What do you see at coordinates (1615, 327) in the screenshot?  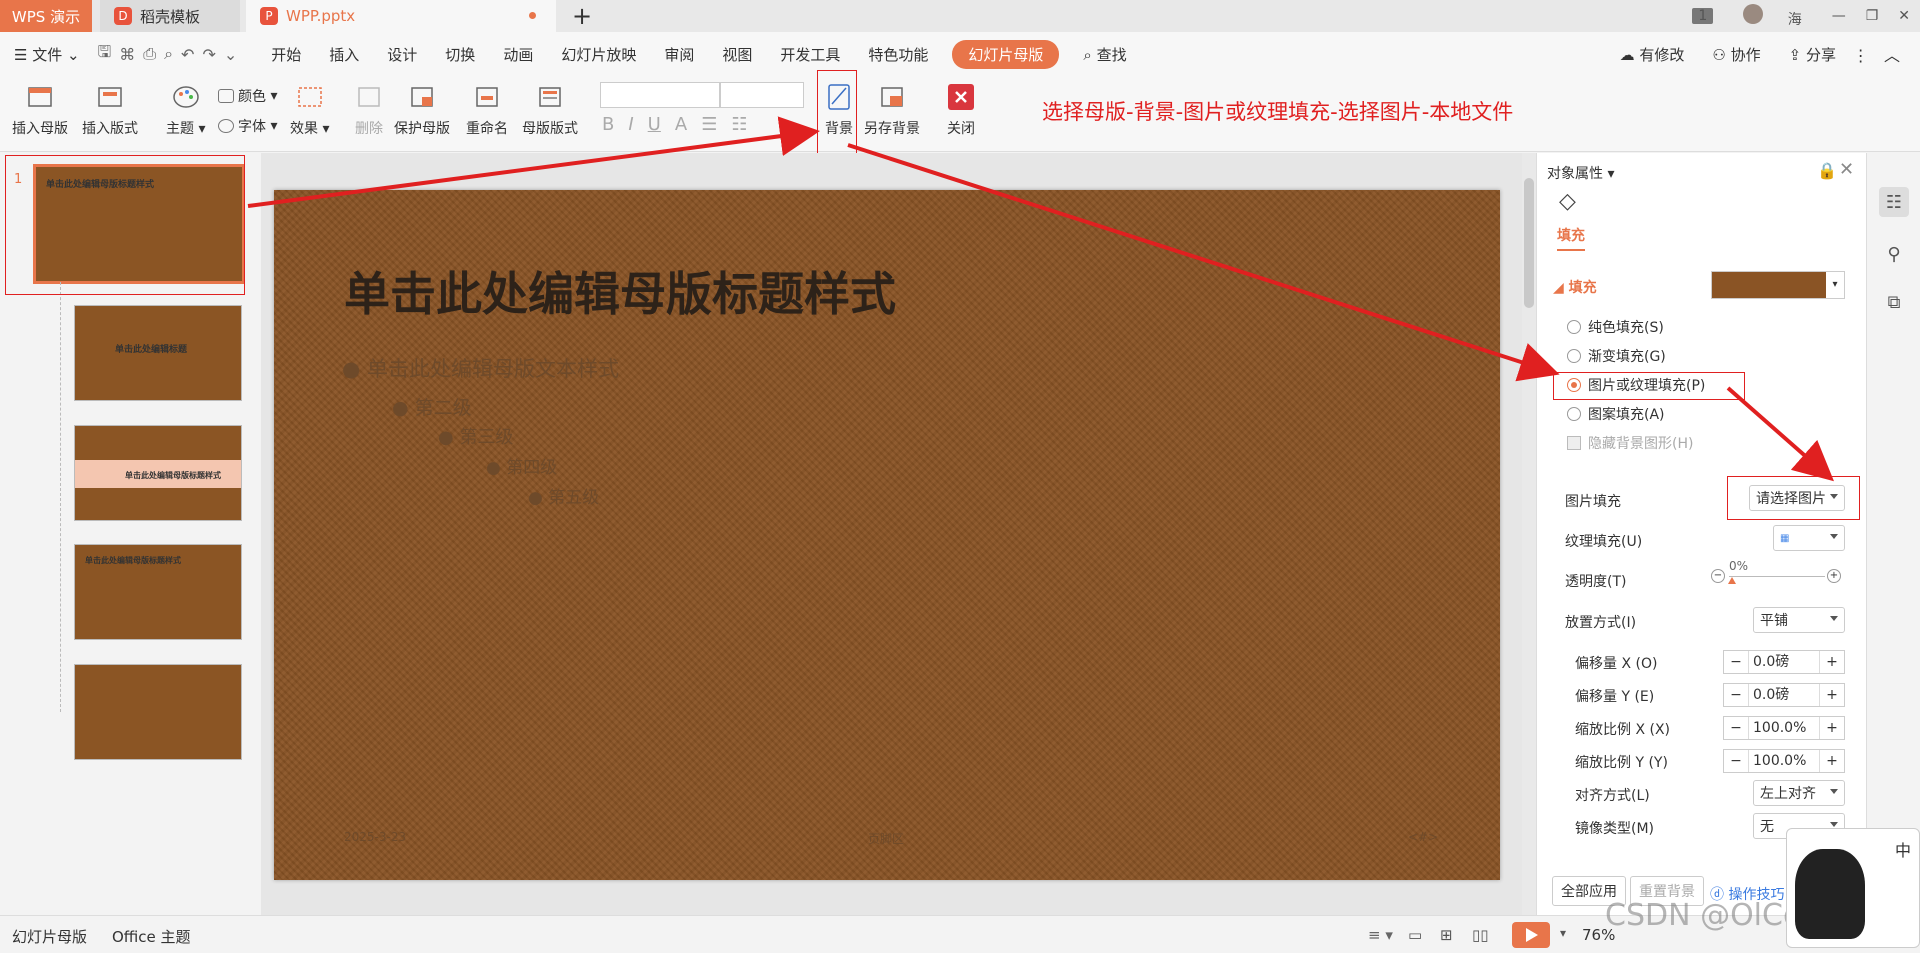 I see `option-solid-fill: 纯色填充(S)` at bounding box center [1615, 327].